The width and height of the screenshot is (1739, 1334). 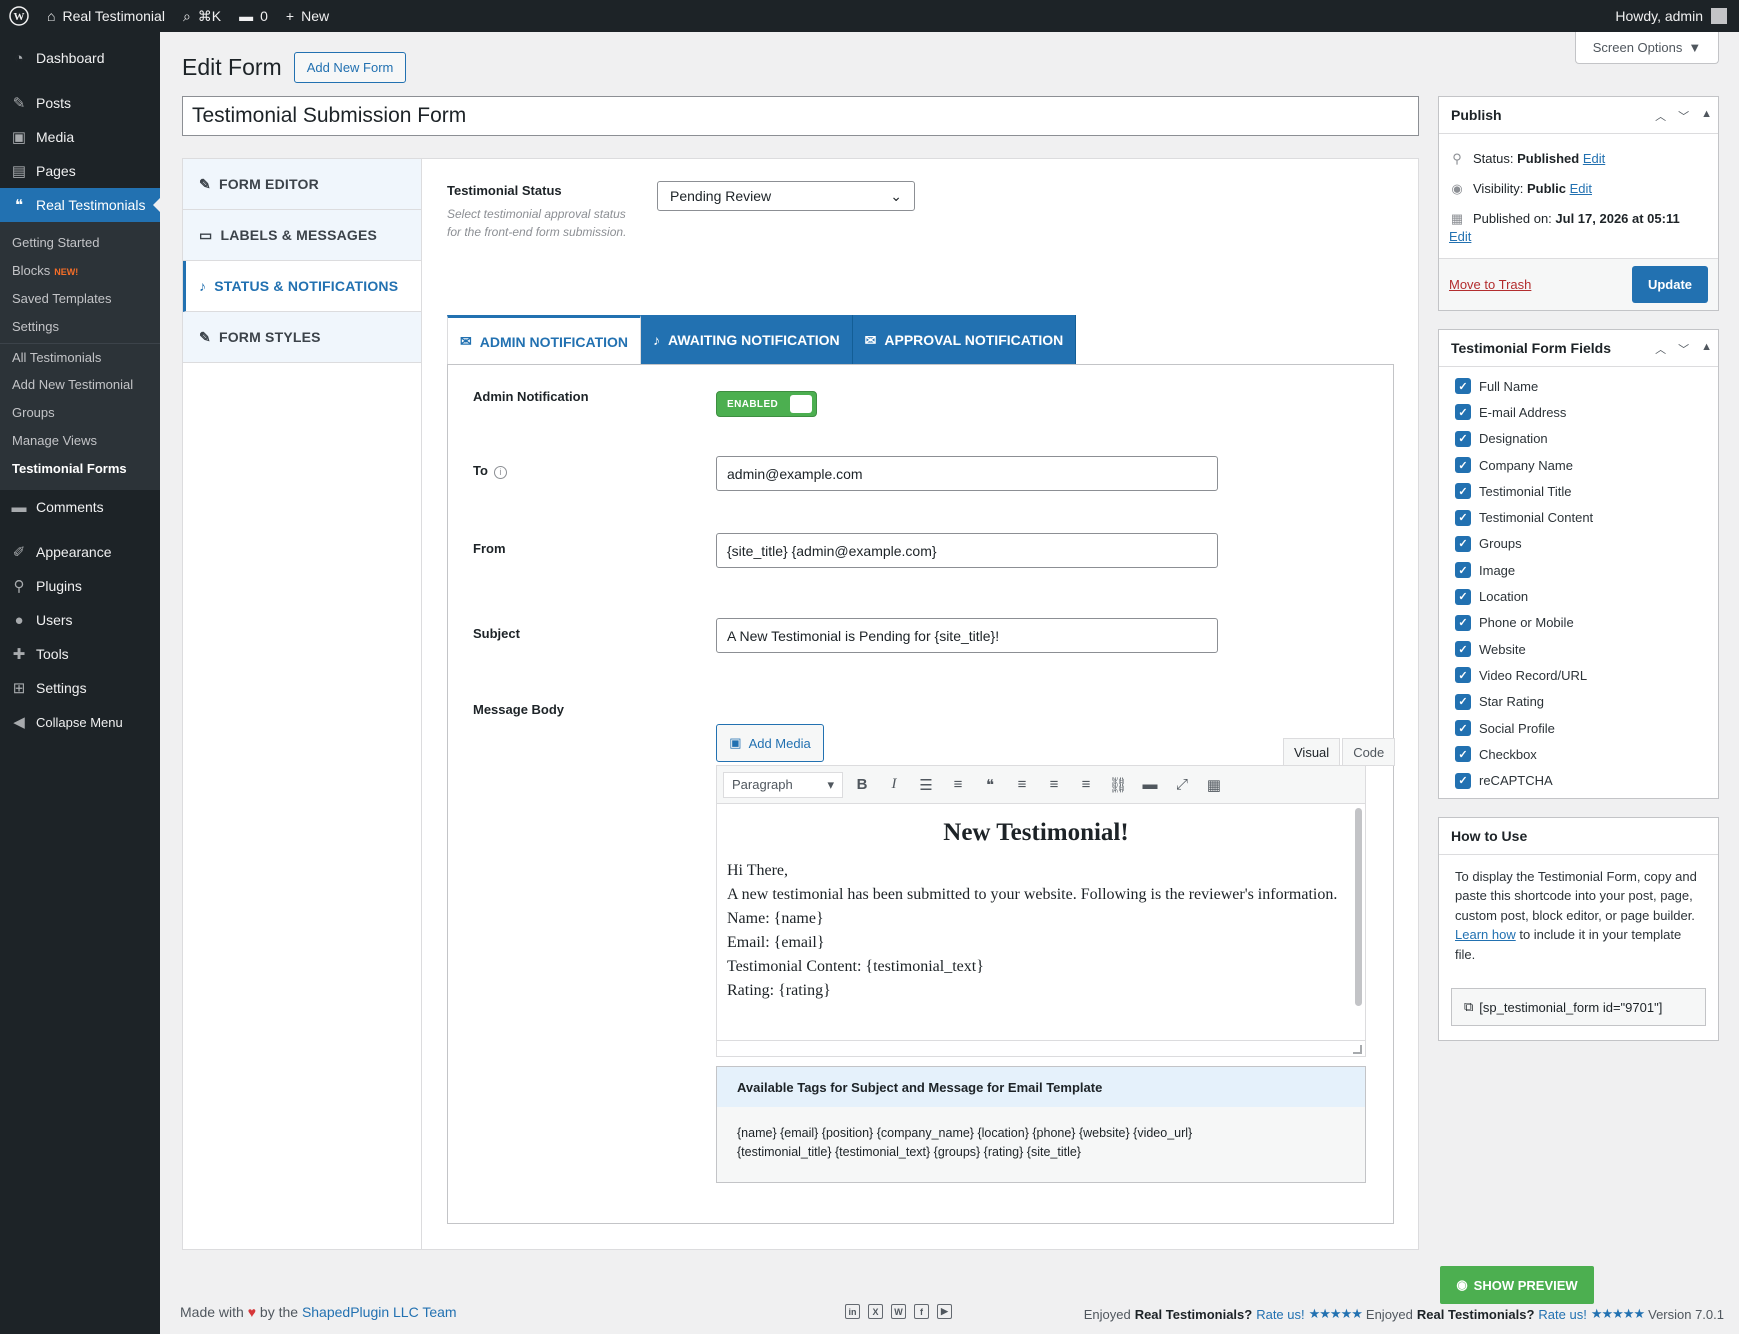 What do you see at coordinates (1182, 785) in the screenshot?
I see `fullscreen-icon: ⤢` at bounding box center [1182, 785].